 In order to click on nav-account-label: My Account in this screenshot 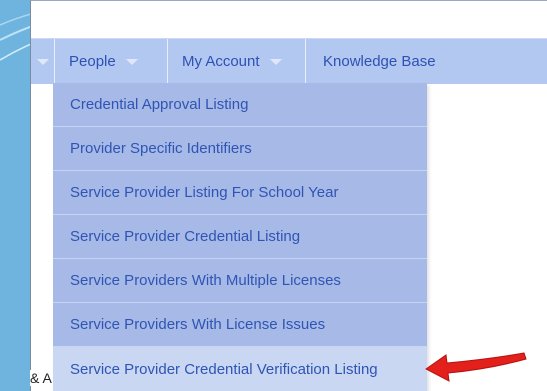, I will do `click(221, 61)`.